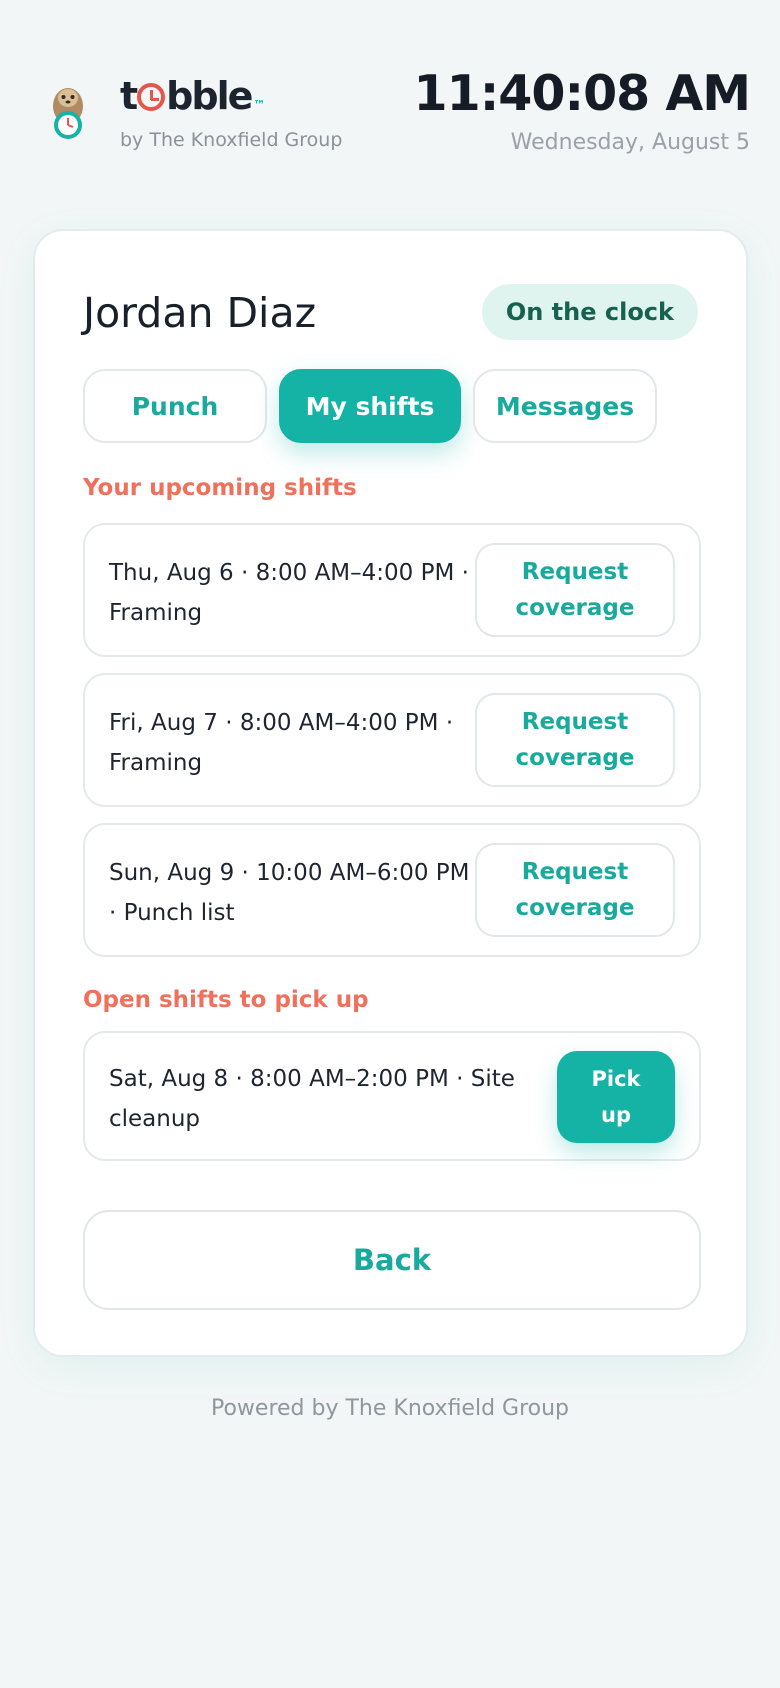 The height and width of the screenshot is (1688, 780). What do you see at coordinates (370, 406) in the screenshot?
I see `tab-my-shifts: My shifts` at bounding box center [370, 406].